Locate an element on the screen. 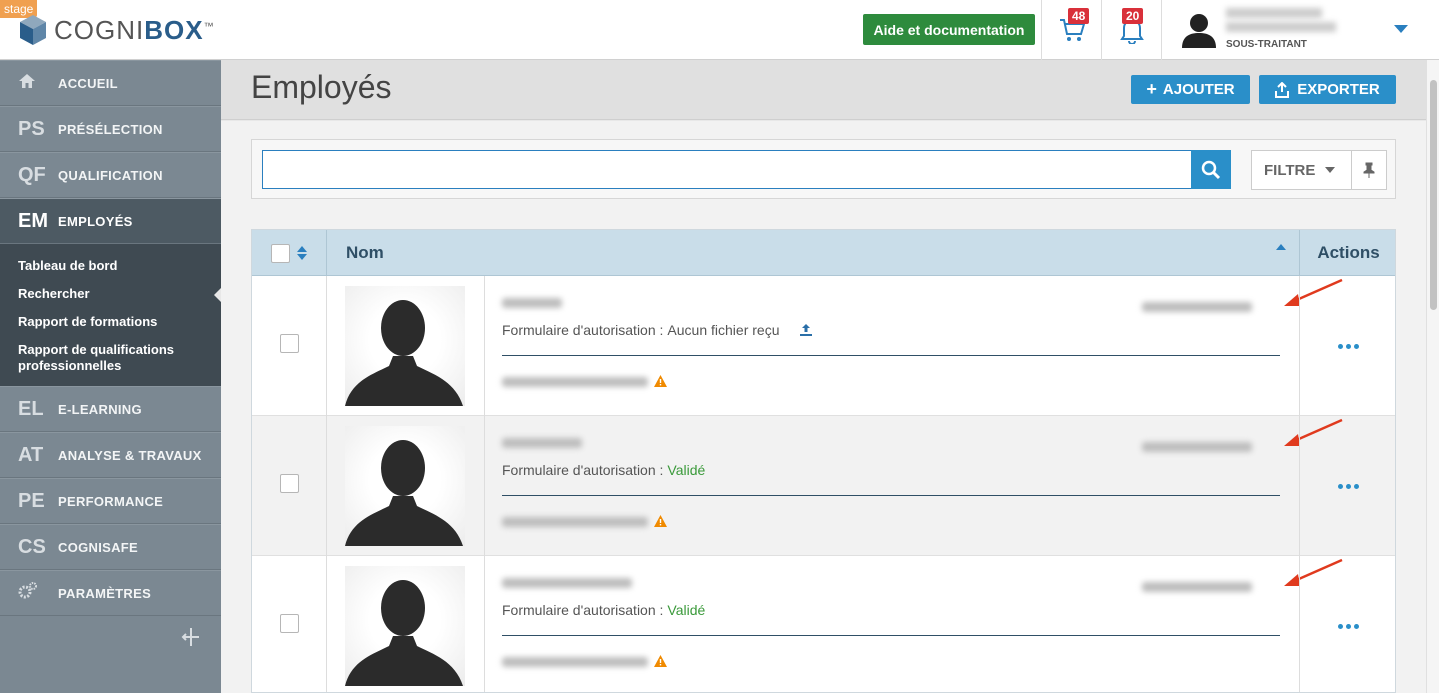 The width and height of the screenshot is (1439, 693). search-panel: FILTRE is located at coordinates (823, 169).